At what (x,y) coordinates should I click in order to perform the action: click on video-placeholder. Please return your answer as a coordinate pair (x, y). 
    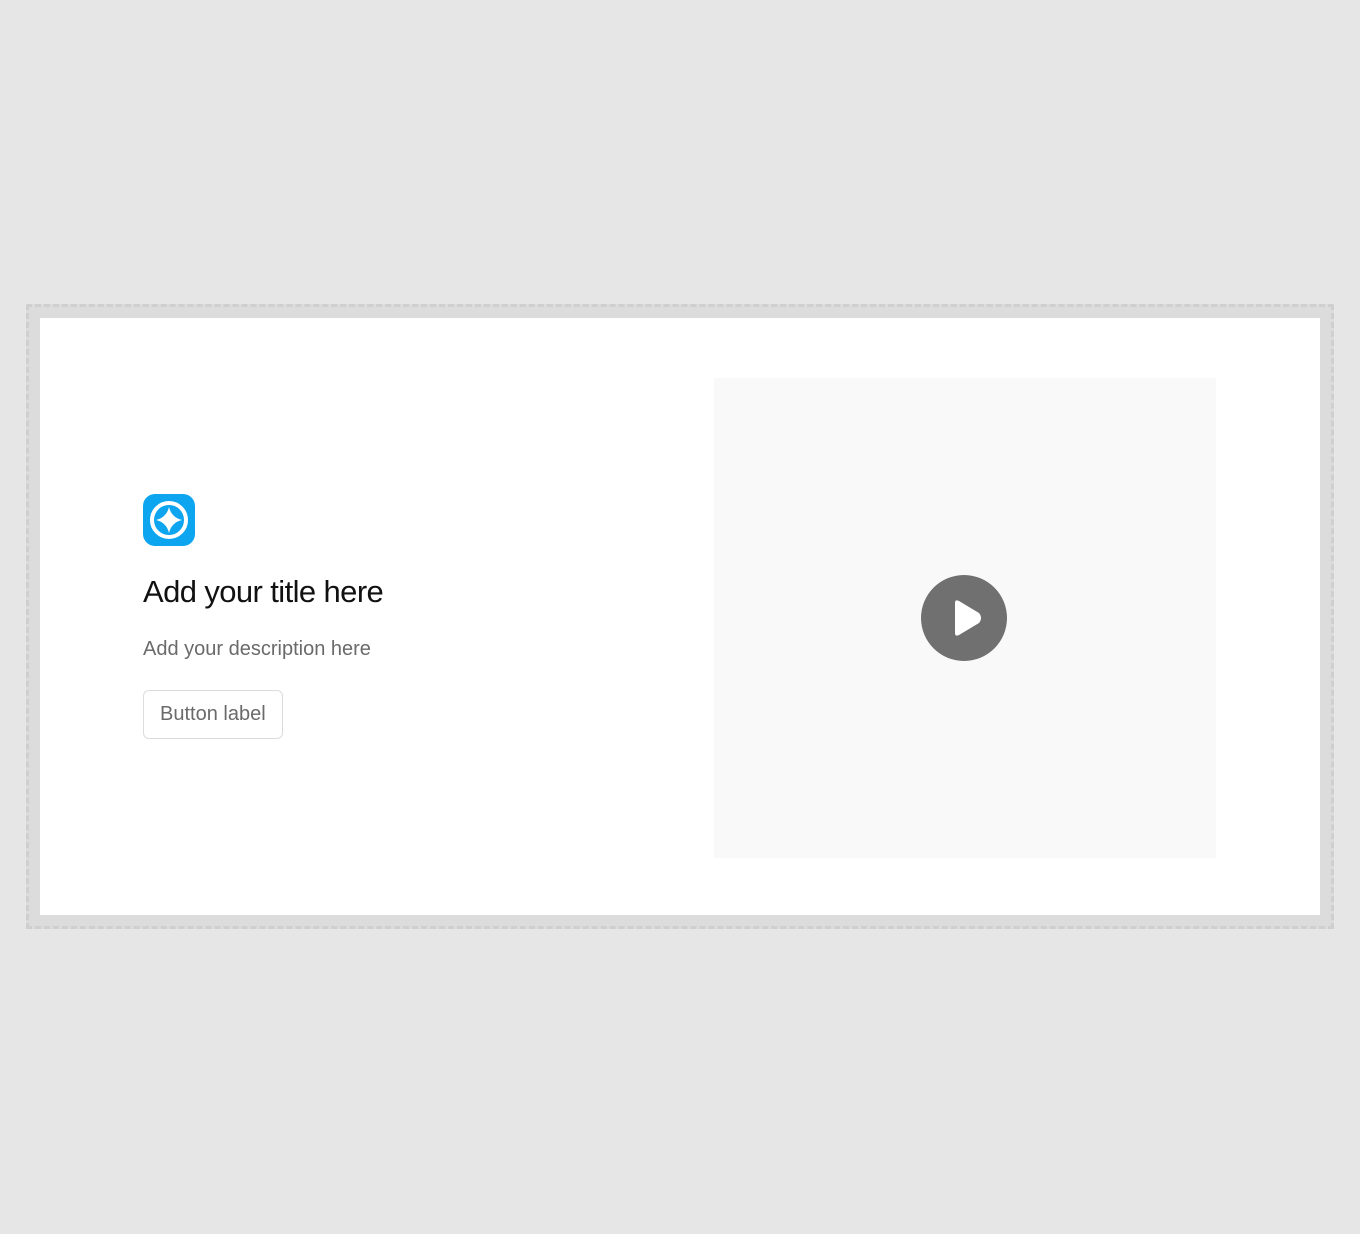
    Looking at the image, I should click on (965, 618).